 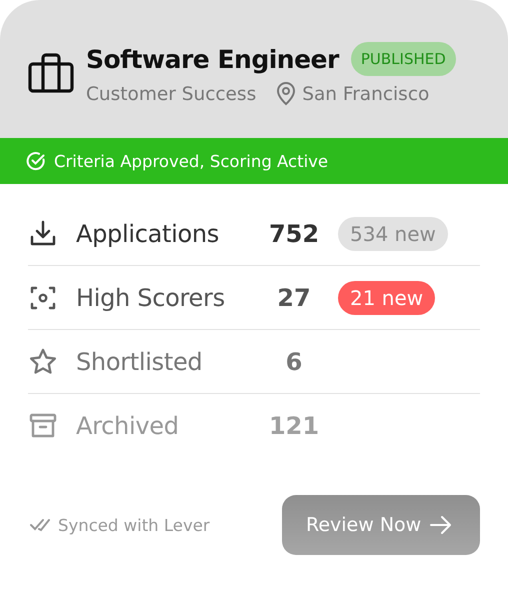 I want to click on review-now-button: Review Now, so click(x=381, y=525).